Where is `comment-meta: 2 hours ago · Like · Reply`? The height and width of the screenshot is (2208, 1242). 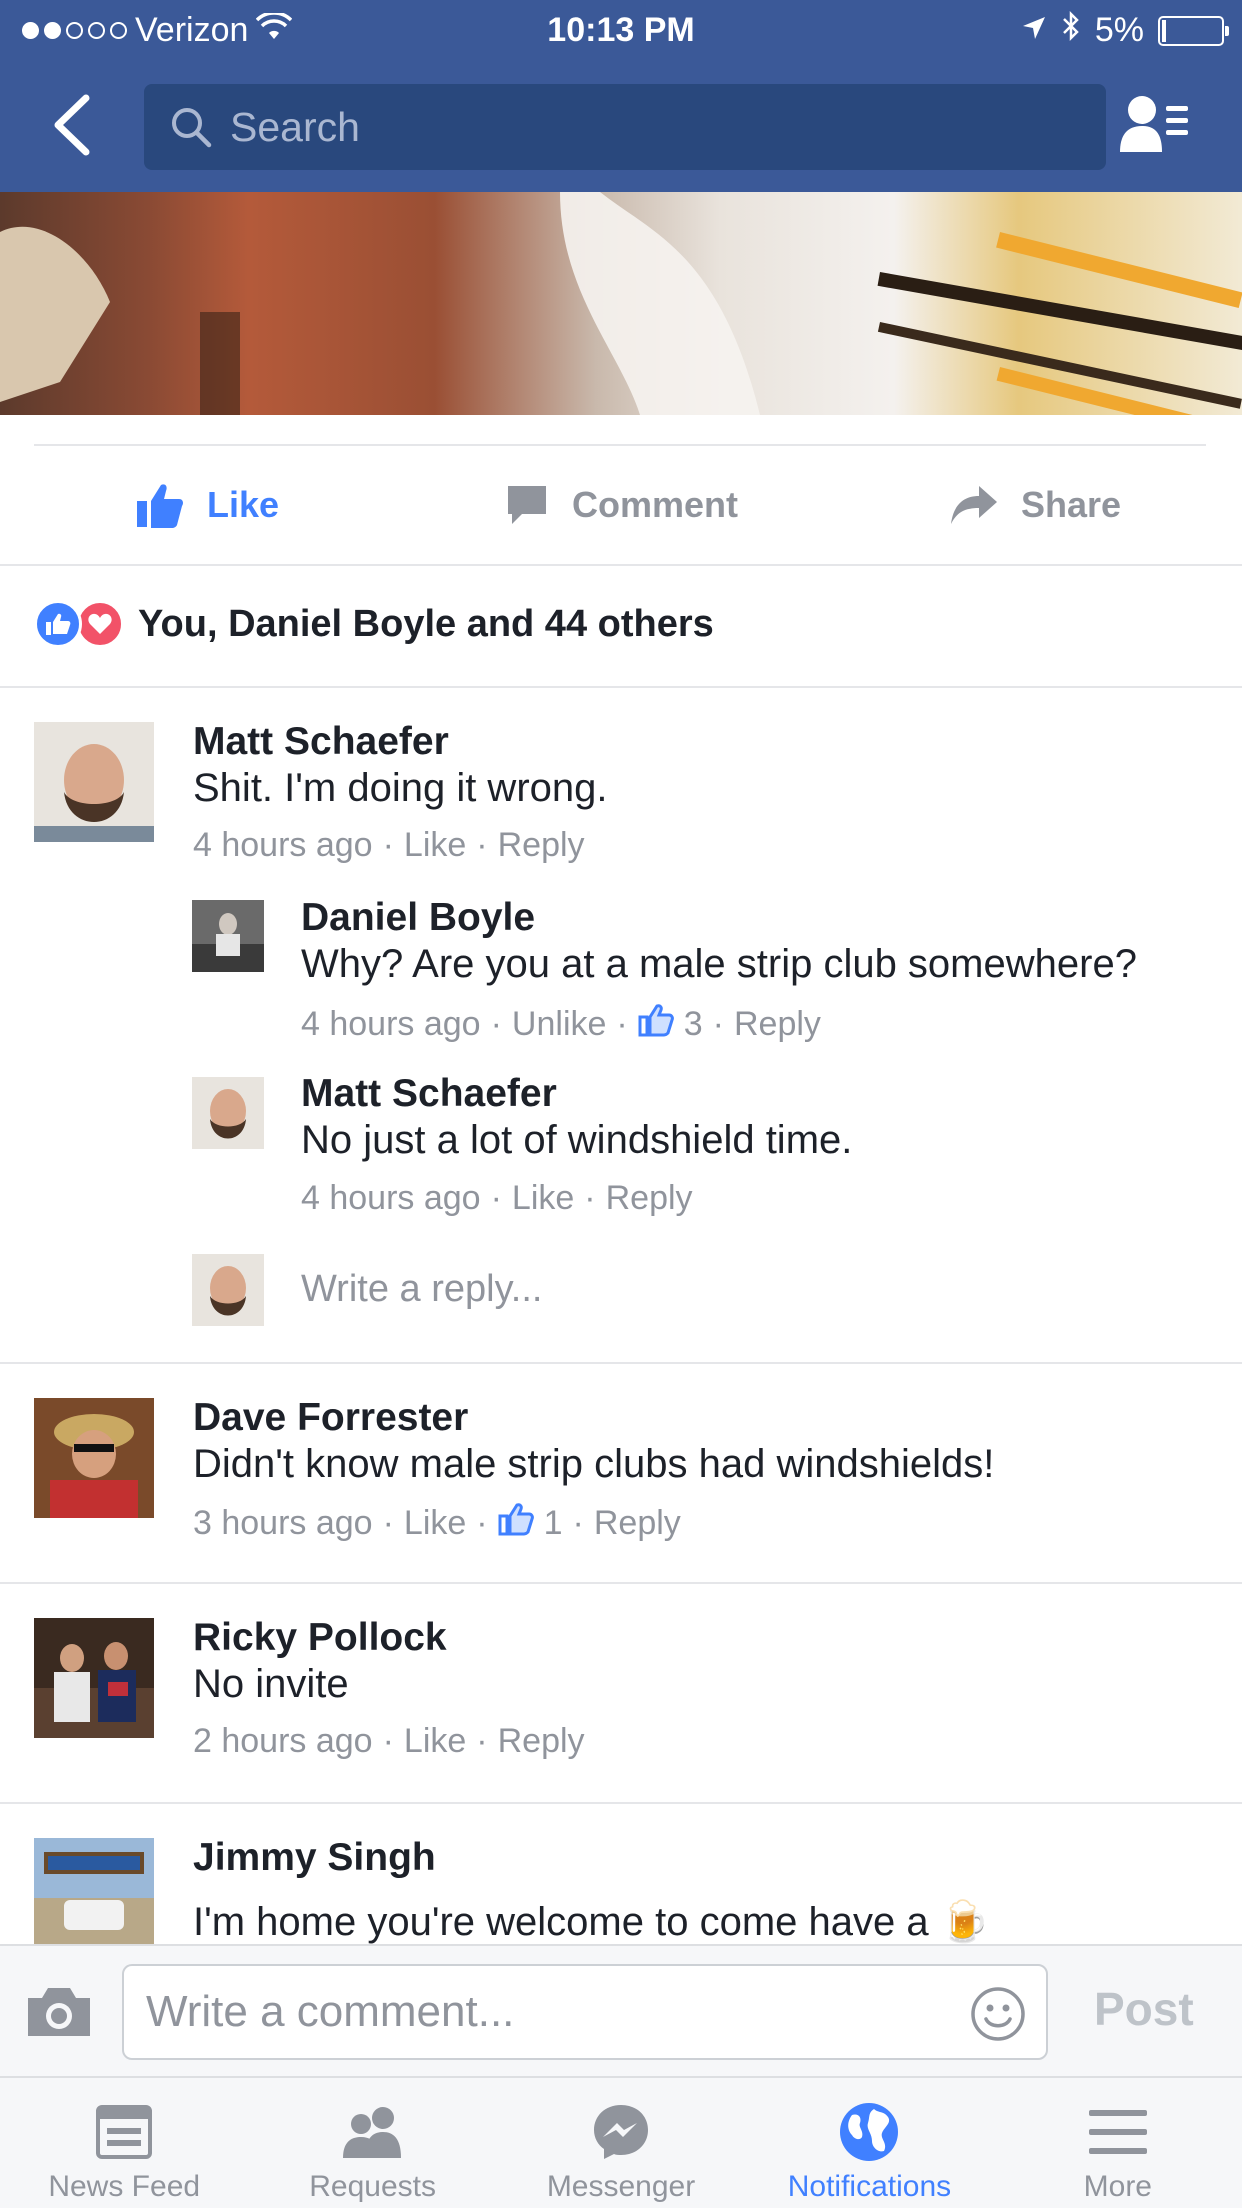 comment-meta: 2 hours ago · Like · Reply is located at coordinates (389, 1741).